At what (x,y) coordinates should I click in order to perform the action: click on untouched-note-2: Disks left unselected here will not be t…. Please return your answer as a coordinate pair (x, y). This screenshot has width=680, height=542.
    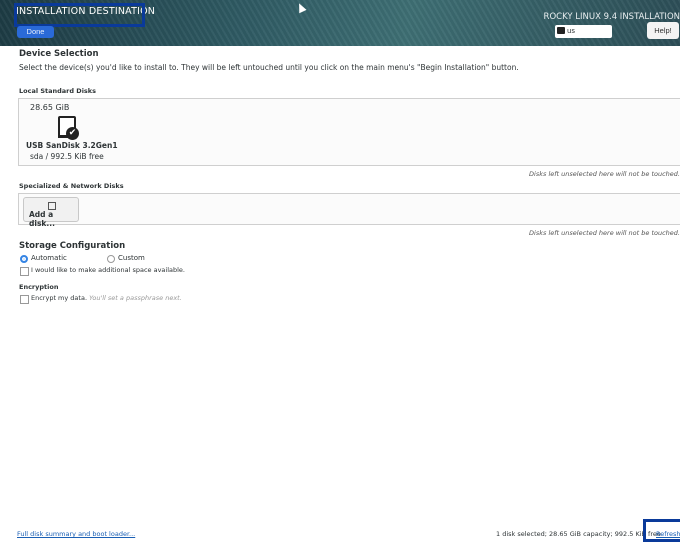
    Looking at the image, I should click on (604, 233).